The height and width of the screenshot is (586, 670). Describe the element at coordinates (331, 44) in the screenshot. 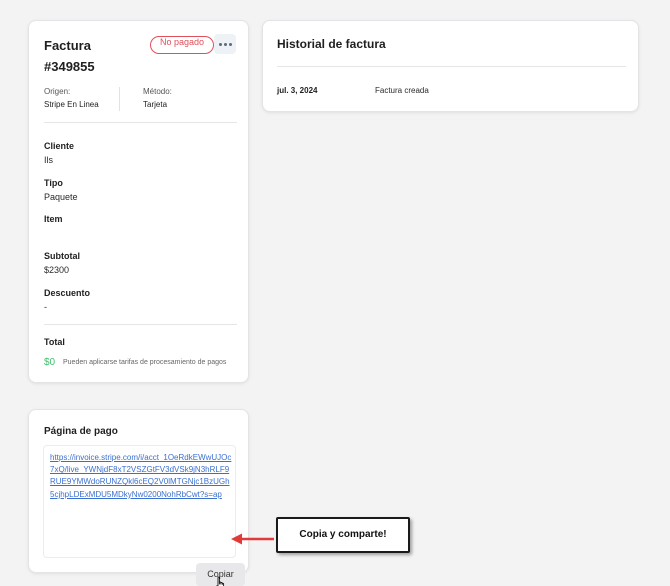

I see `history-title: Historial de factura` at that location.